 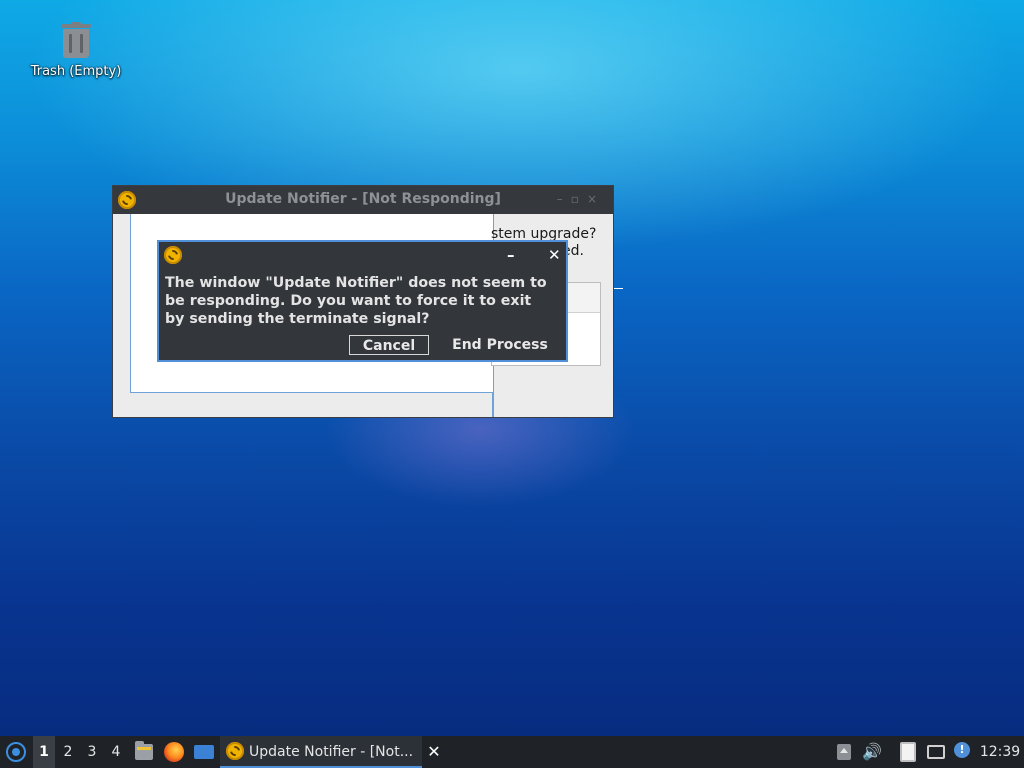 I want to click on file-manager-icon, so click(x=144, y=750).